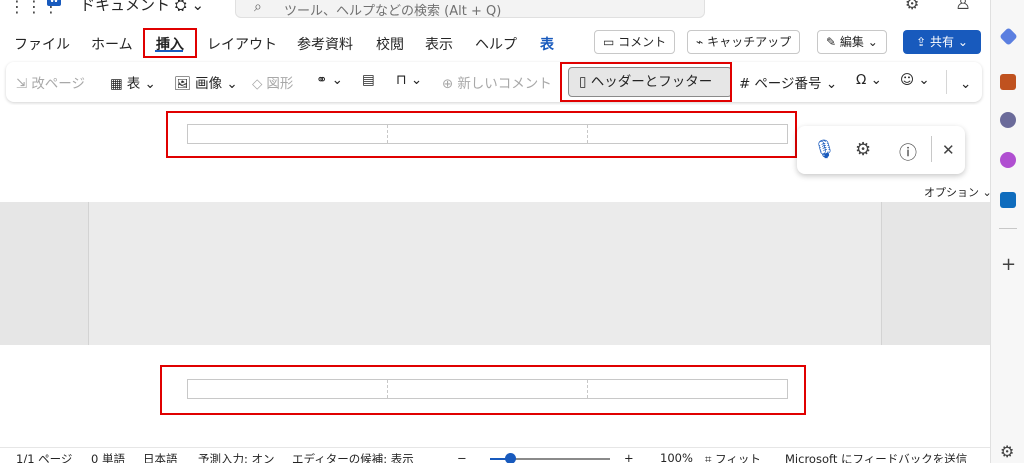  I want to click on settings-icon: ⚙, so click(912, 6).